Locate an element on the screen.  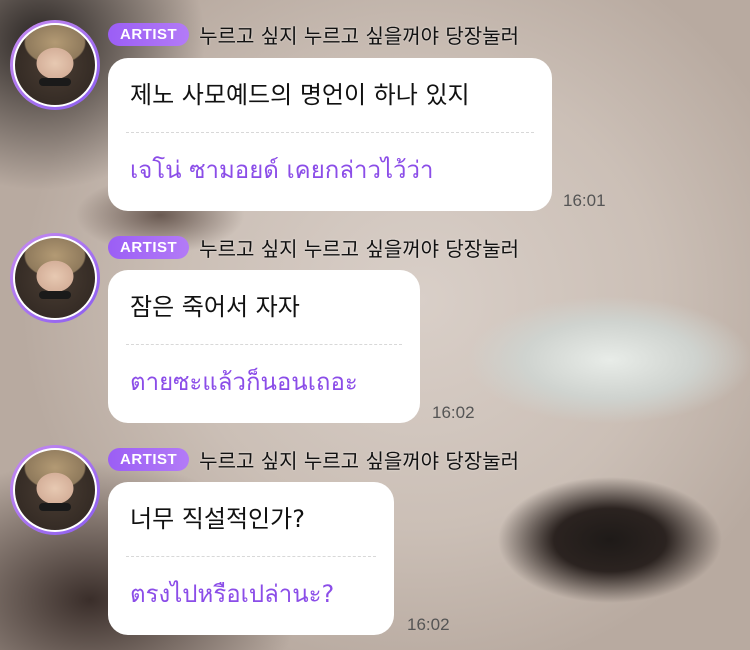
original-text: 제노 사모예드의 명언이 하나 있지 is located at coordinates (300, 95).